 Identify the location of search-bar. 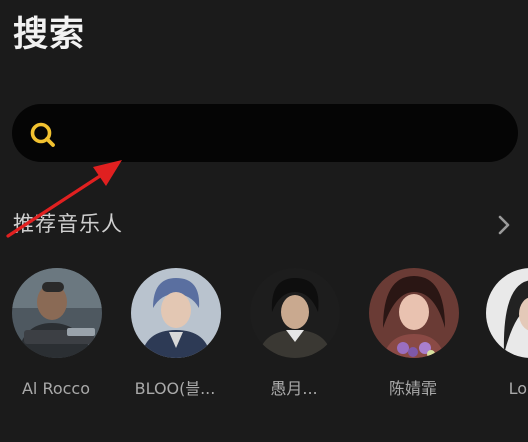
(265, 134).